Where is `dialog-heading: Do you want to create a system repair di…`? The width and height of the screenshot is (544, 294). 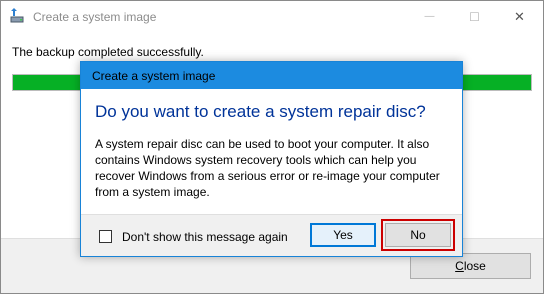 dialog-heading: Do you want to create a system repair di… is located at coordinates (260, 111).